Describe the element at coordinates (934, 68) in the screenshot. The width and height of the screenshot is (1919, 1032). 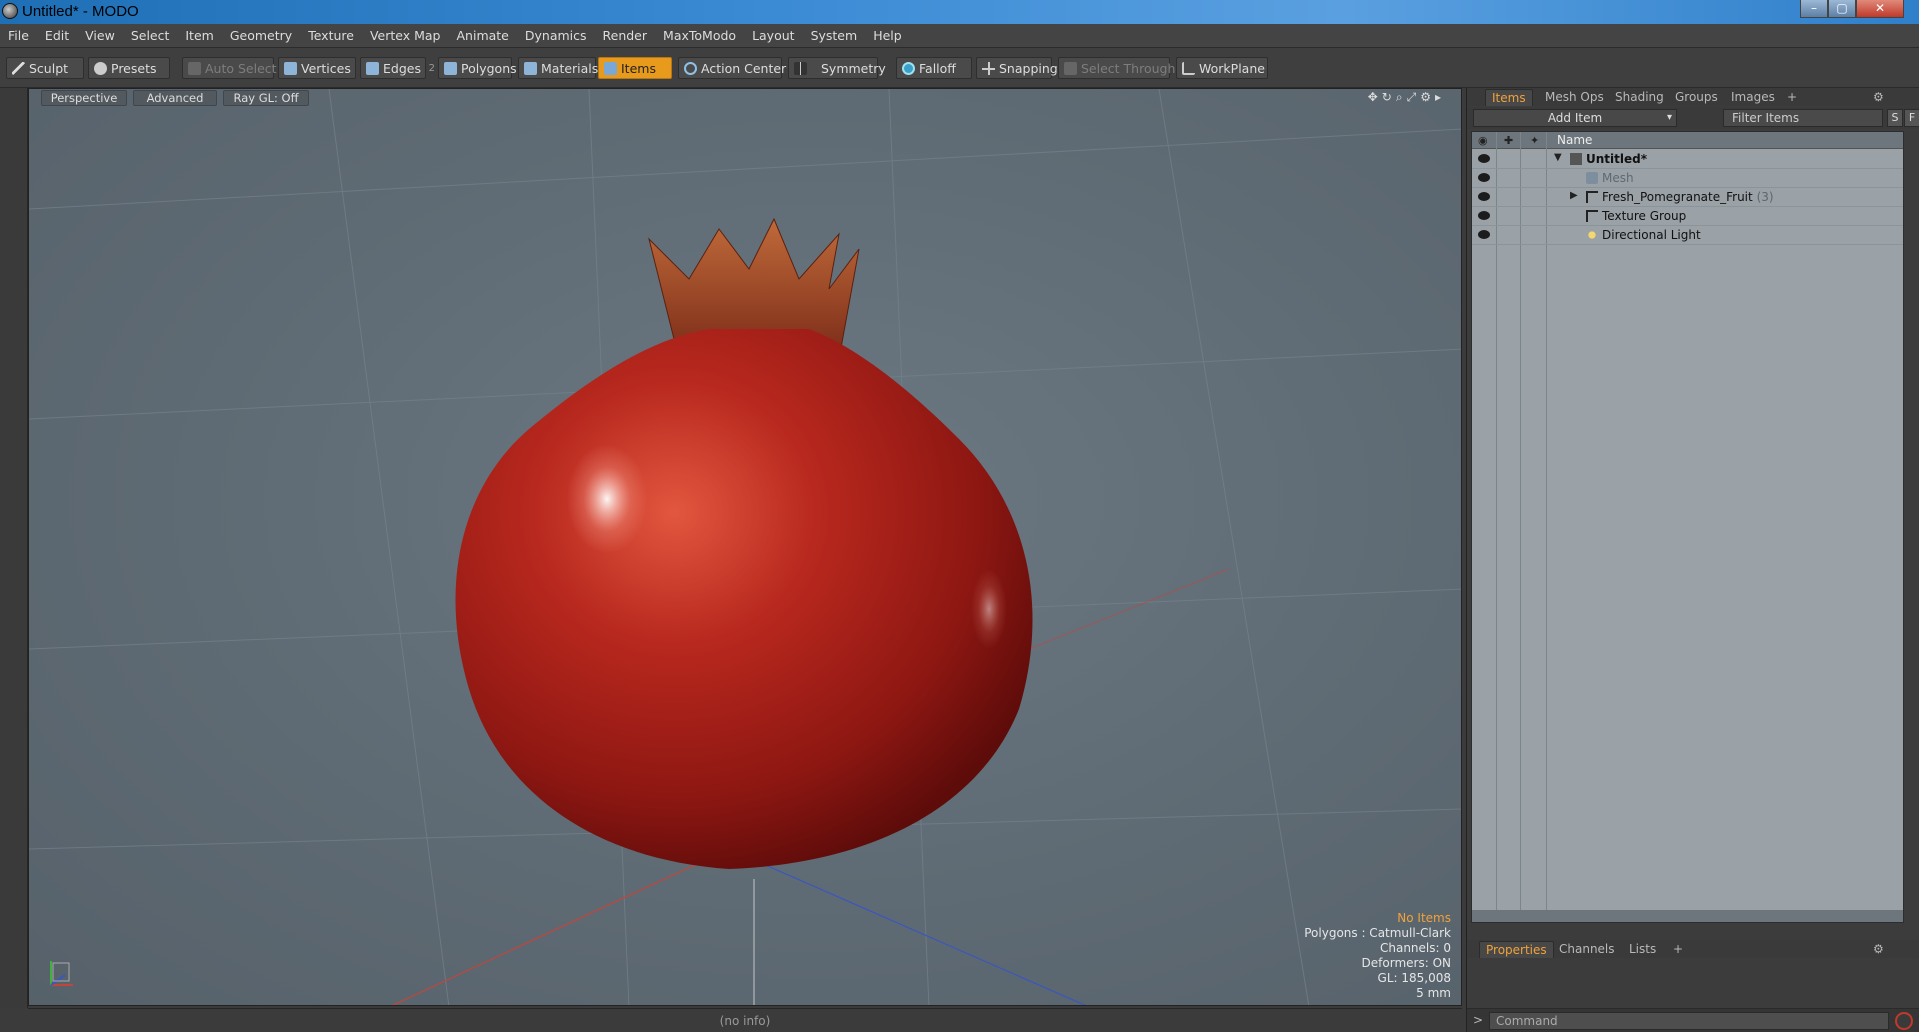
I see `falloff-button: Falloff` at that location.